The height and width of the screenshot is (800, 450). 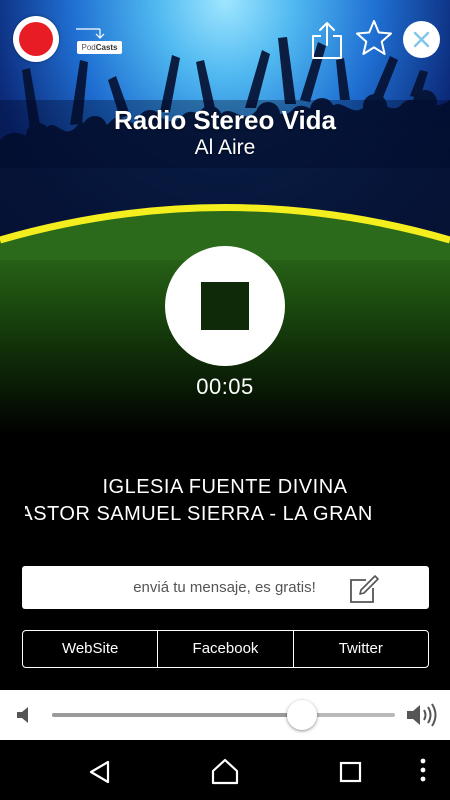 I want to click on social-links: WebSite Facebook Twitter, so click(x=225, y=649).